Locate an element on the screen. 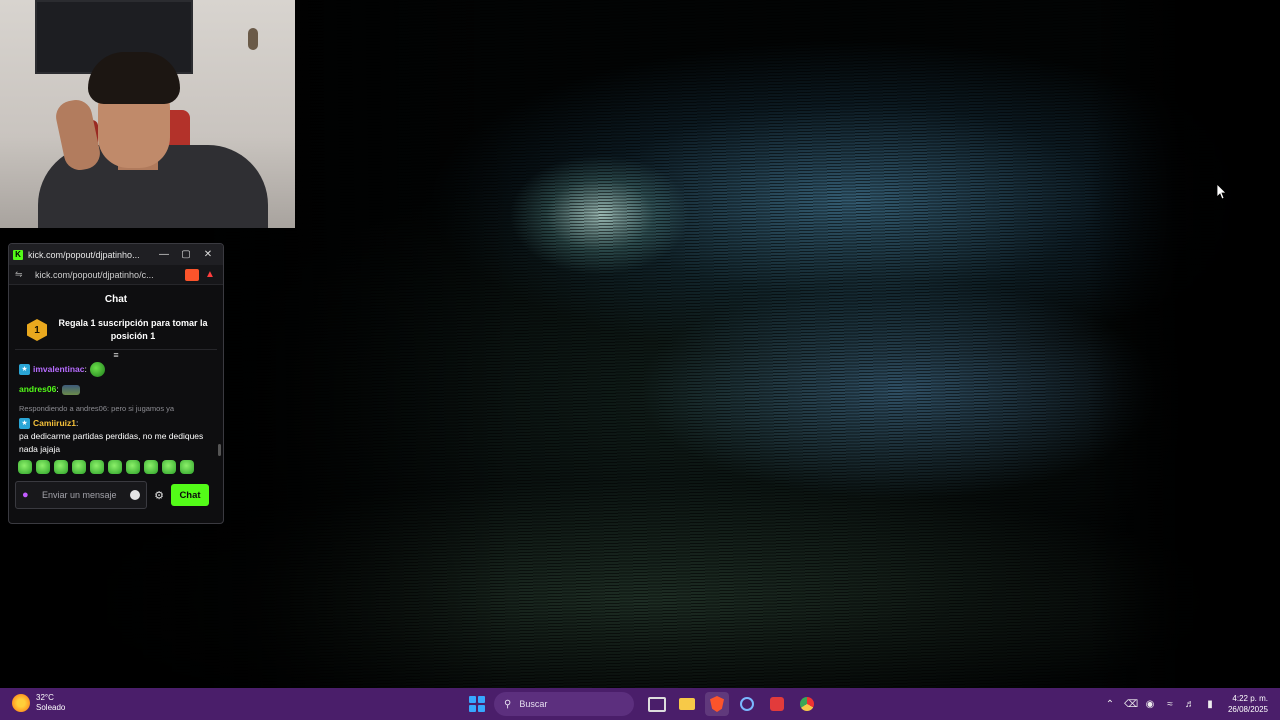  chat-username: andres06 is located at coordinates (37, 389).